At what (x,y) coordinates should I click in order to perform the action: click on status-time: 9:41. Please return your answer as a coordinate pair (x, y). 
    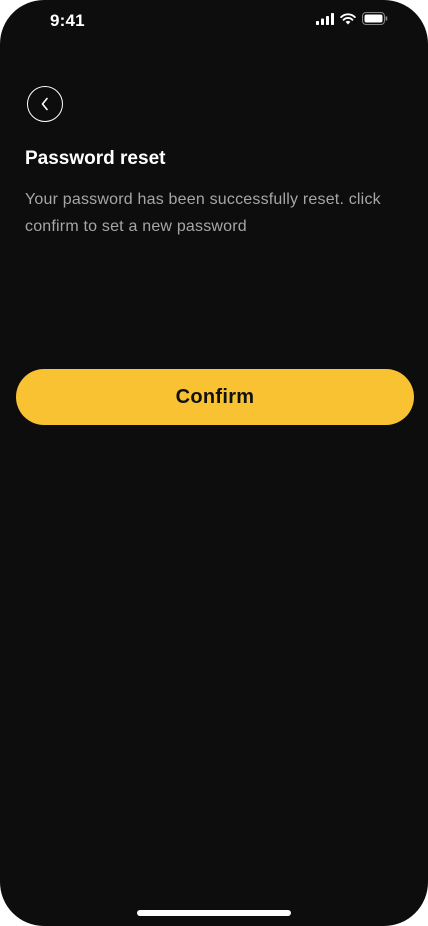
    Looking at the image, I should click on (67, 20).